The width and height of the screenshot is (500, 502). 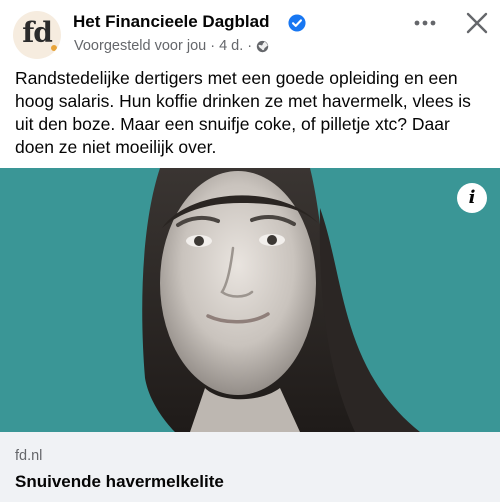 I want to click on globe-icon, so click(x=262, y=46).